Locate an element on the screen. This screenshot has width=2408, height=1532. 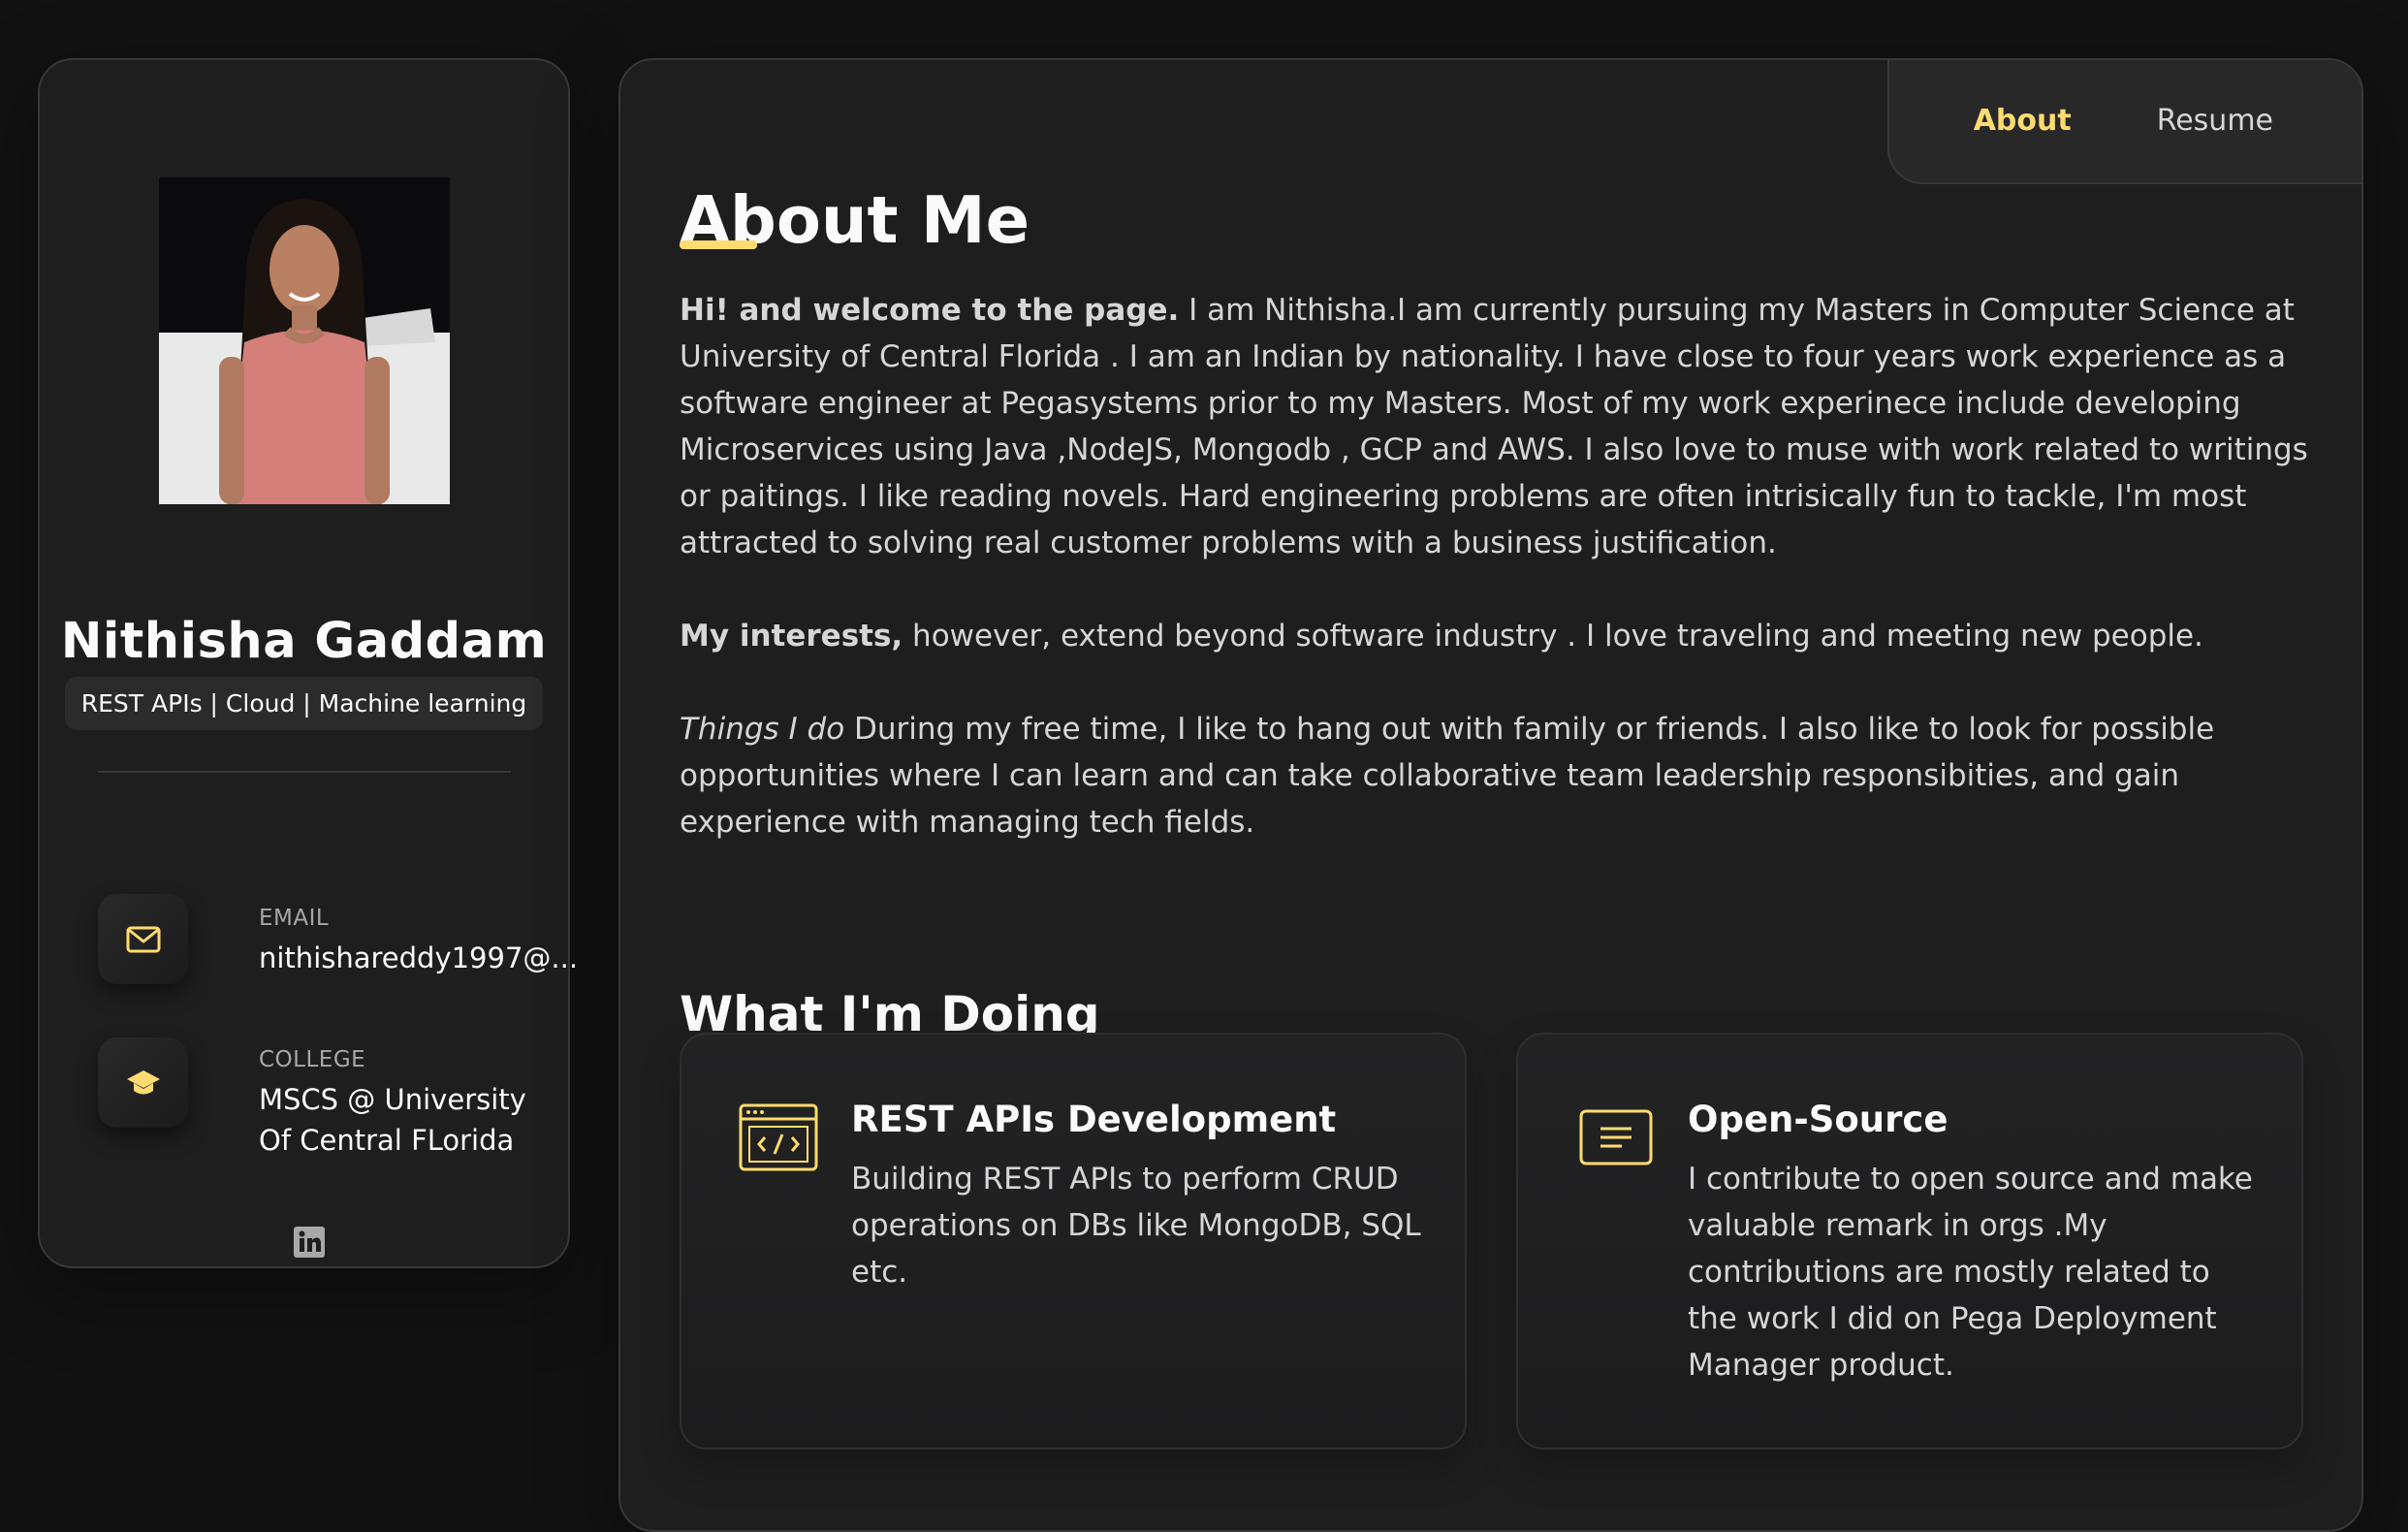
about-paragraph-2-bold: My interests, is located at coordinates (791, 636).